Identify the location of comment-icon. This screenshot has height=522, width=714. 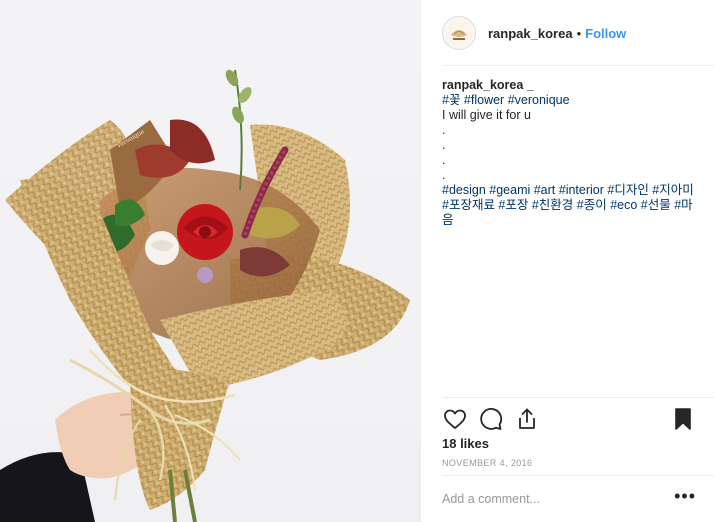
(491, 419).